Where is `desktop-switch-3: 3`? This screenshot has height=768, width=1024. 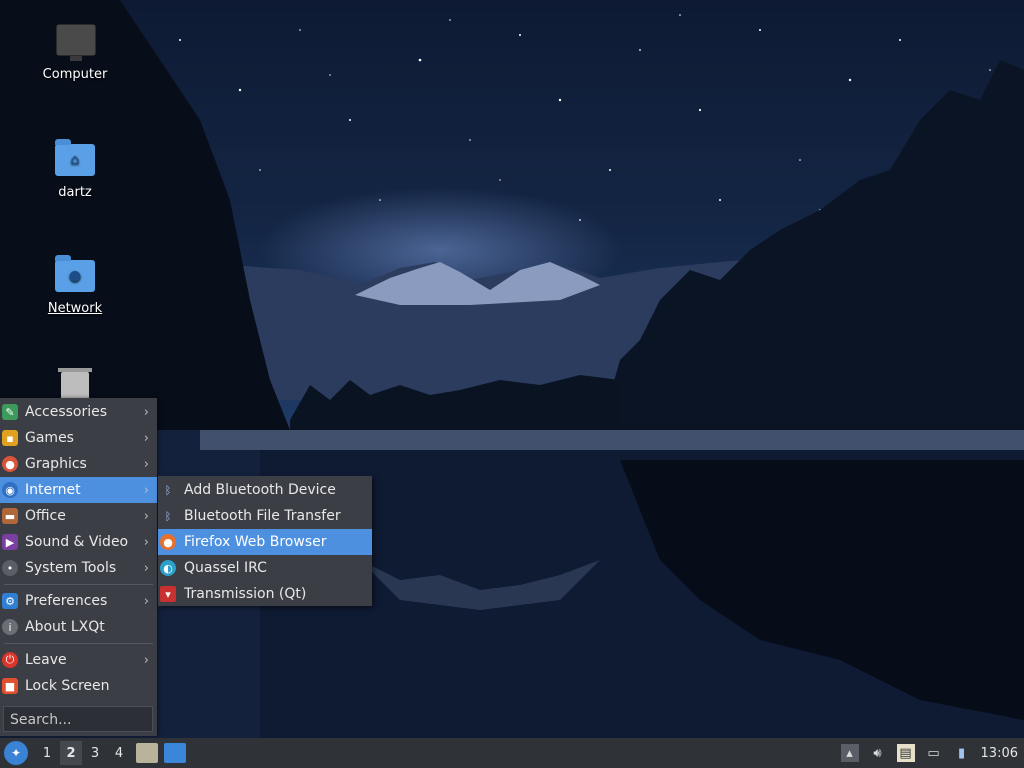 desktop-switch-3: 3 is located at coordinates (95, 753).